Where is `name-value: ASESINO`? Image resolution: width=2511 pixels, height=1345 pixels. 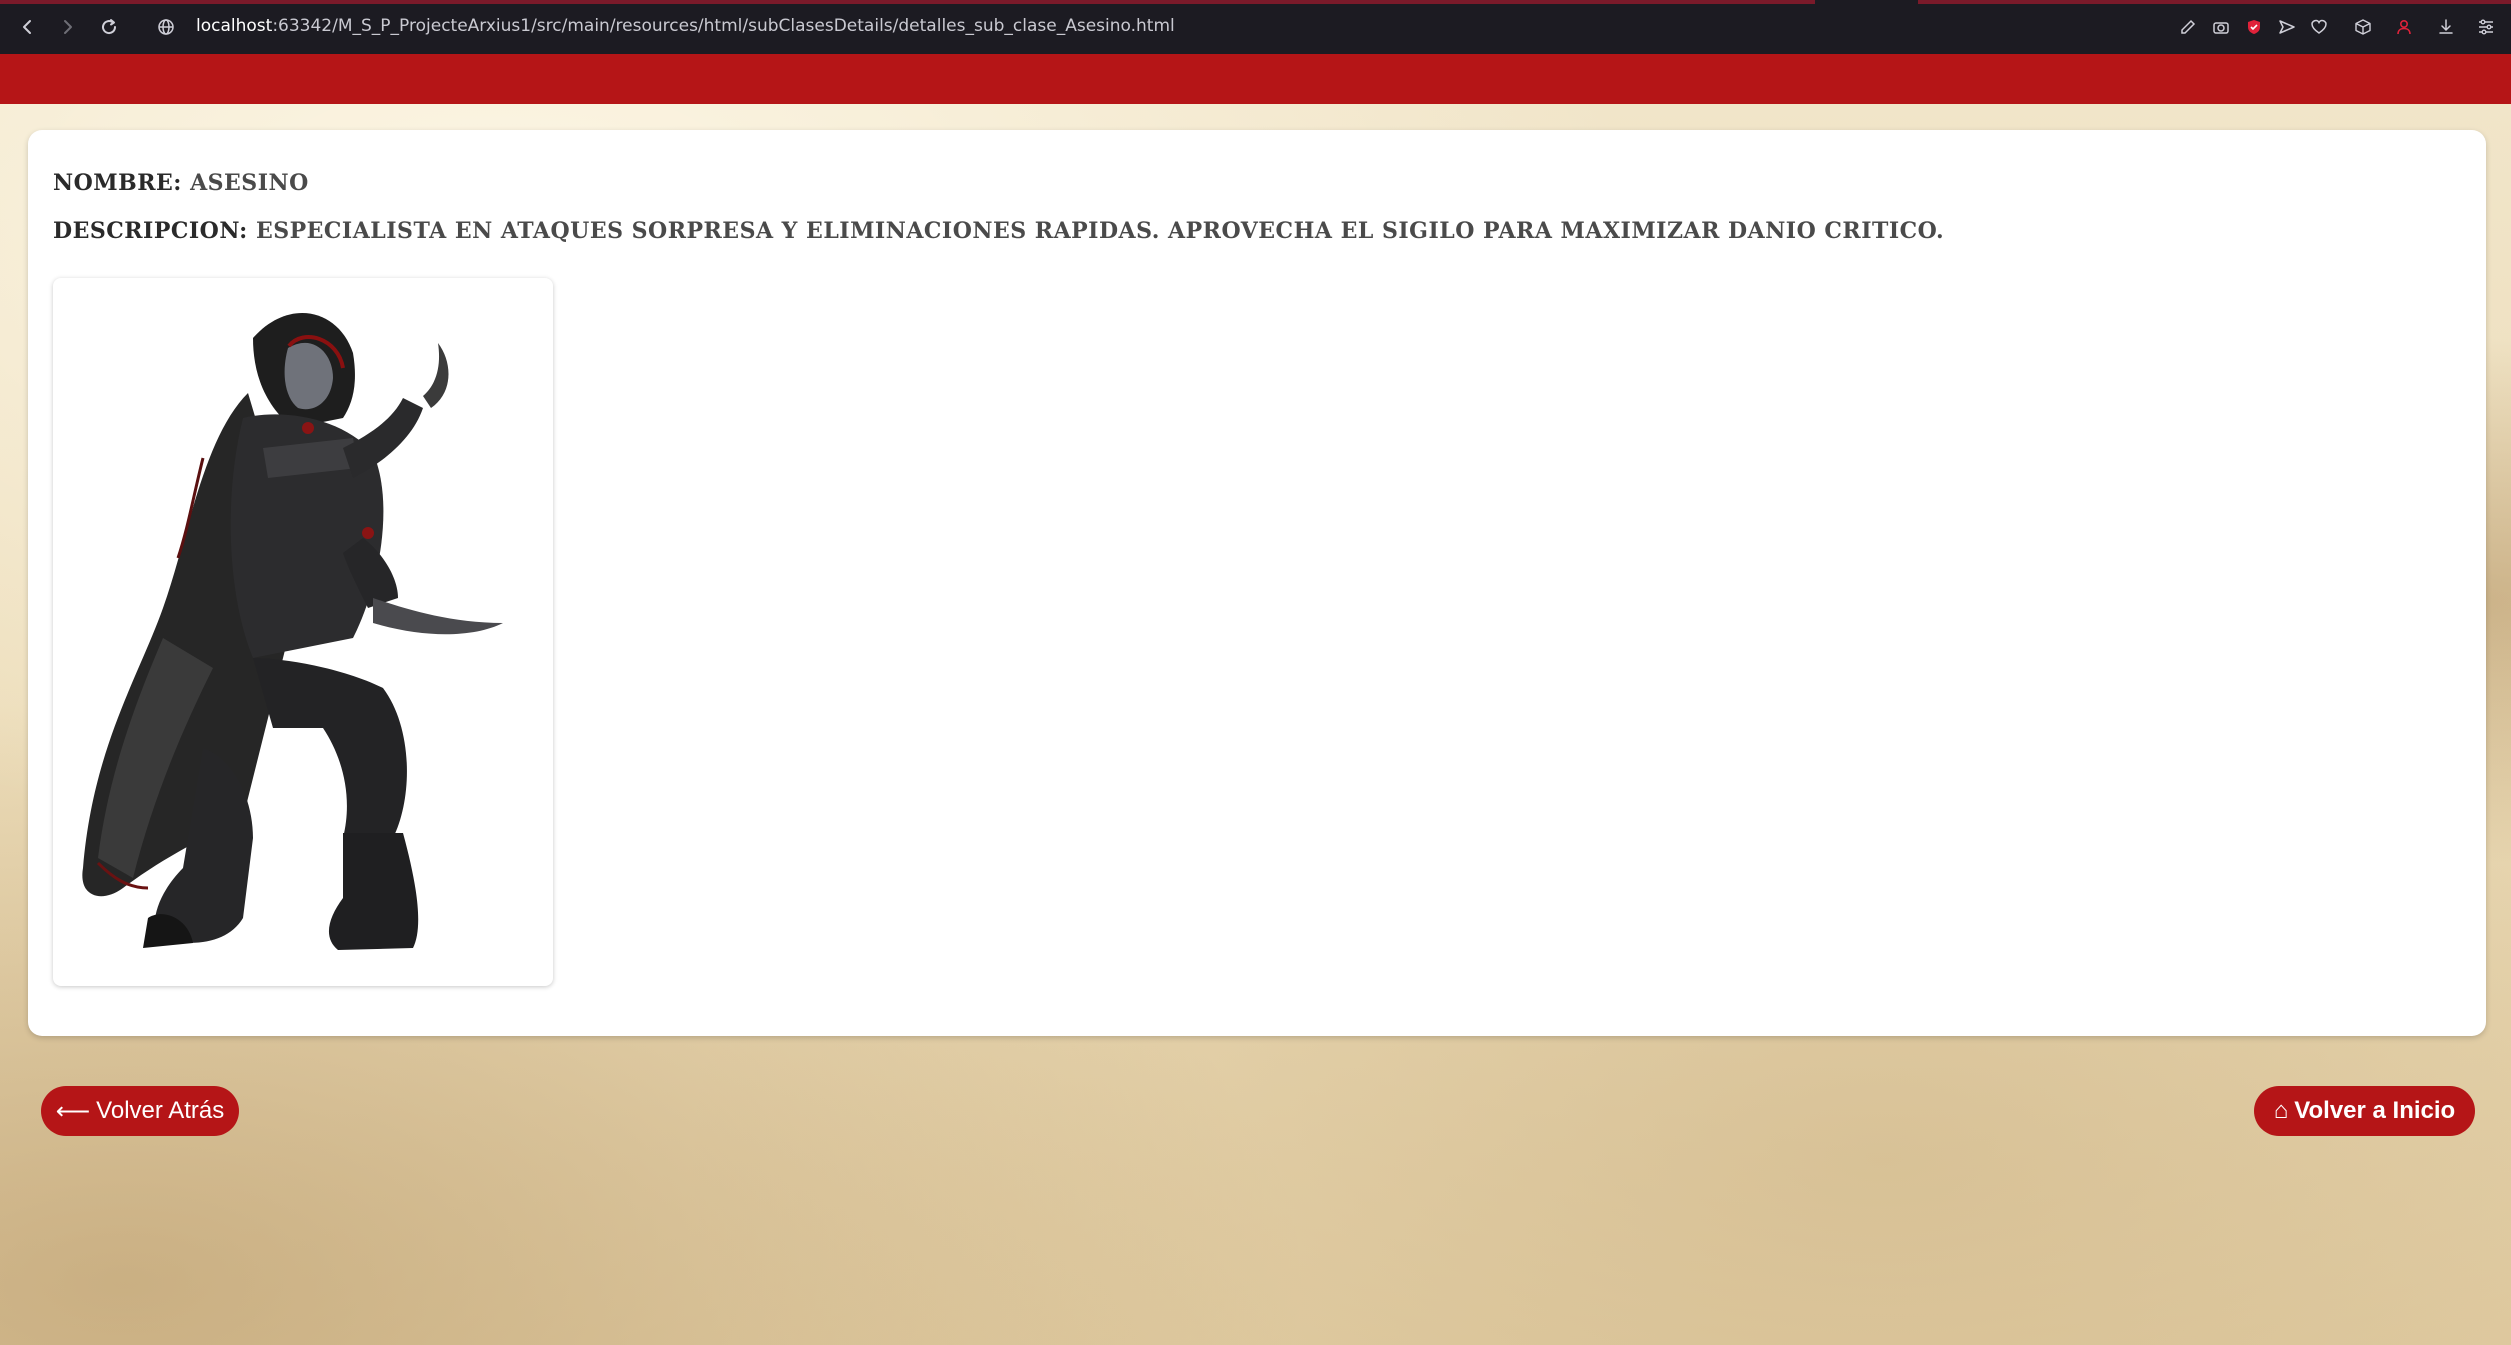
name-value: ASESINO is located at coordinates (249, 183).